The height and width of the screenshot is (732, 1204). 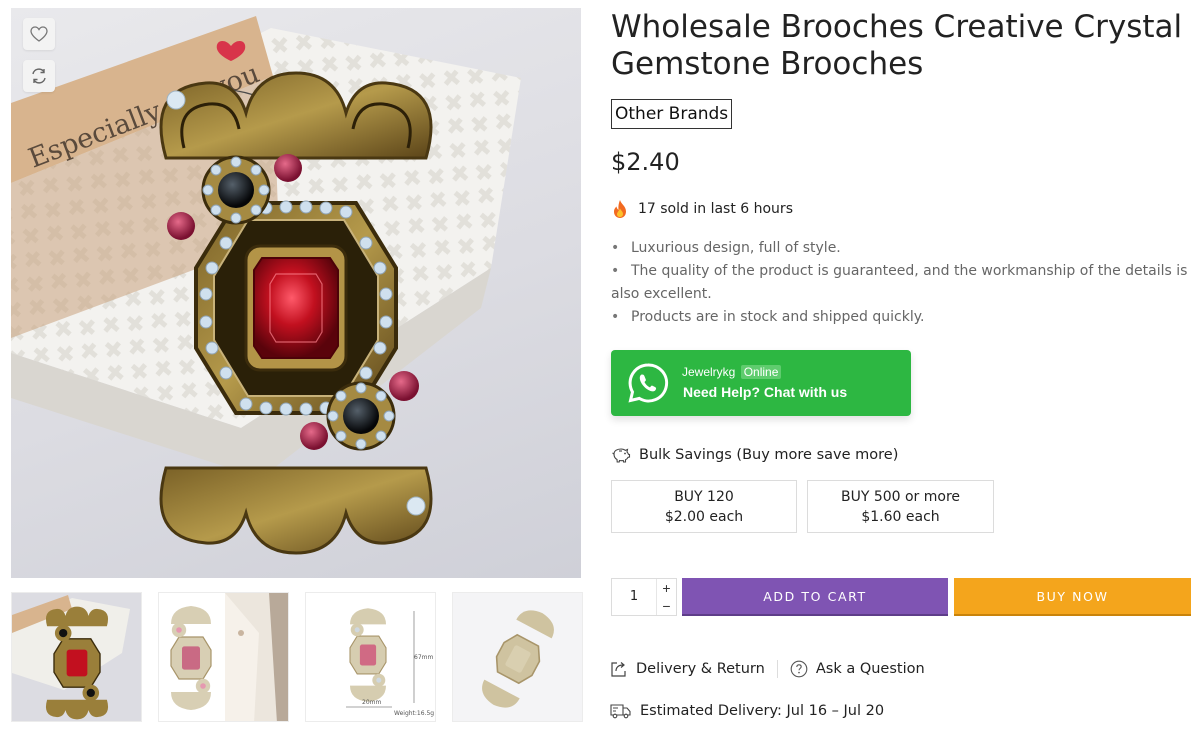 What do you see at coordinates (620, 711) in the screenshot?
I see `truck-icon` at bounding box center [620, 711].